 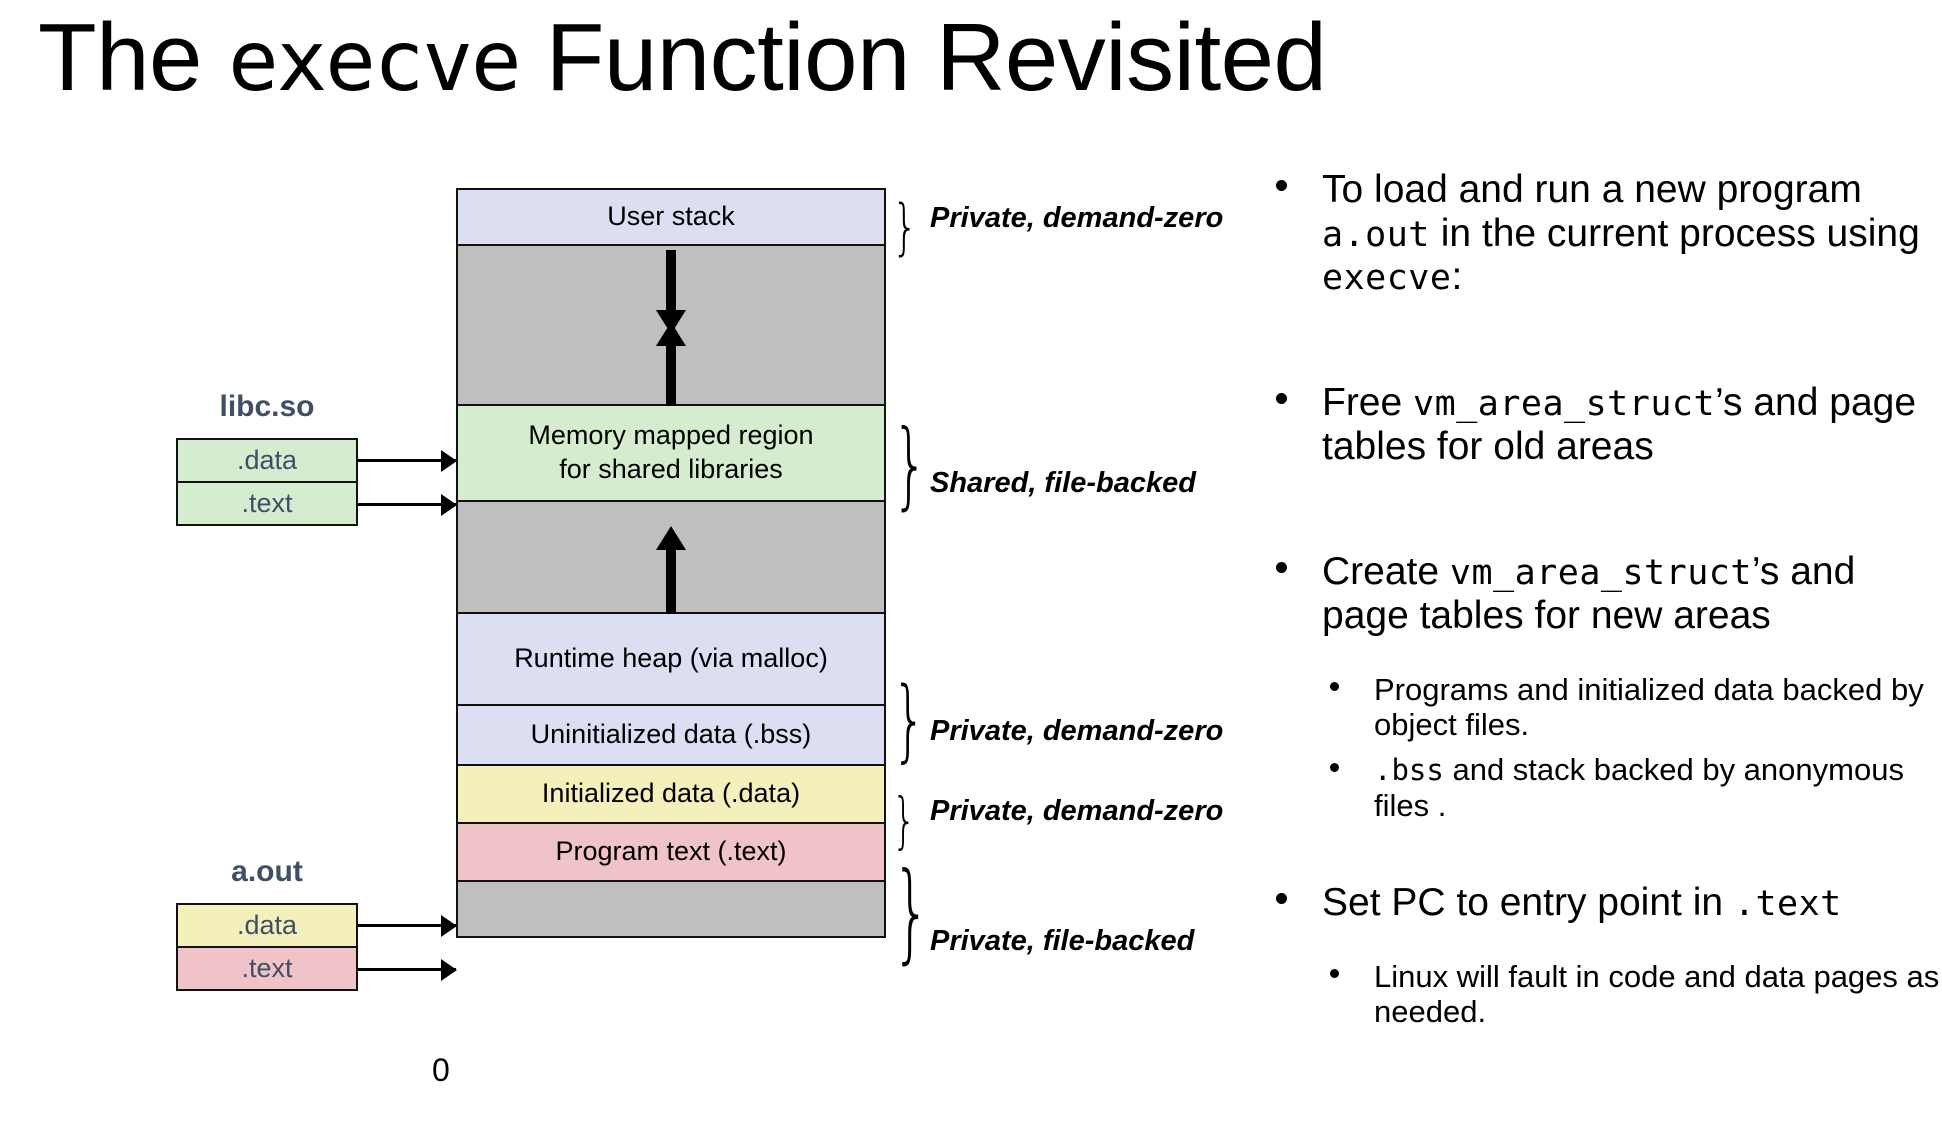 What do you see at coordinates (671, 326) in the screenshot?
I see `mem-region-stack-gap` at bounding box center [671, 326].